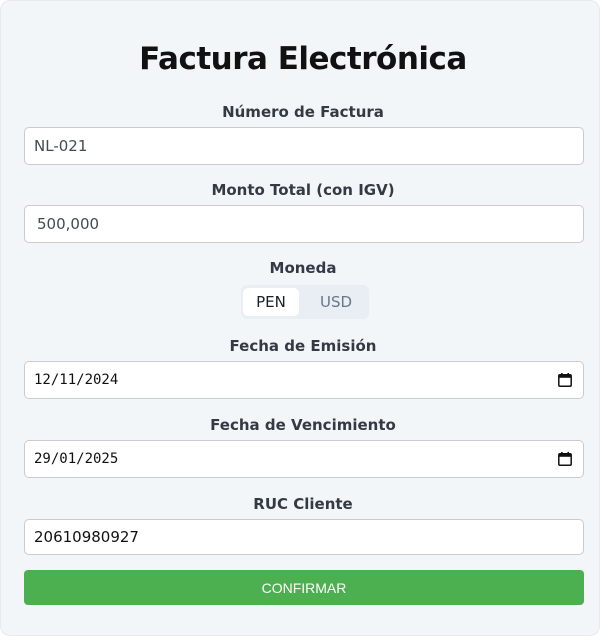  Describe the element at coordinates (305, 302) in the screenshot. I see `currency-toggle: PEN USD` at that location.